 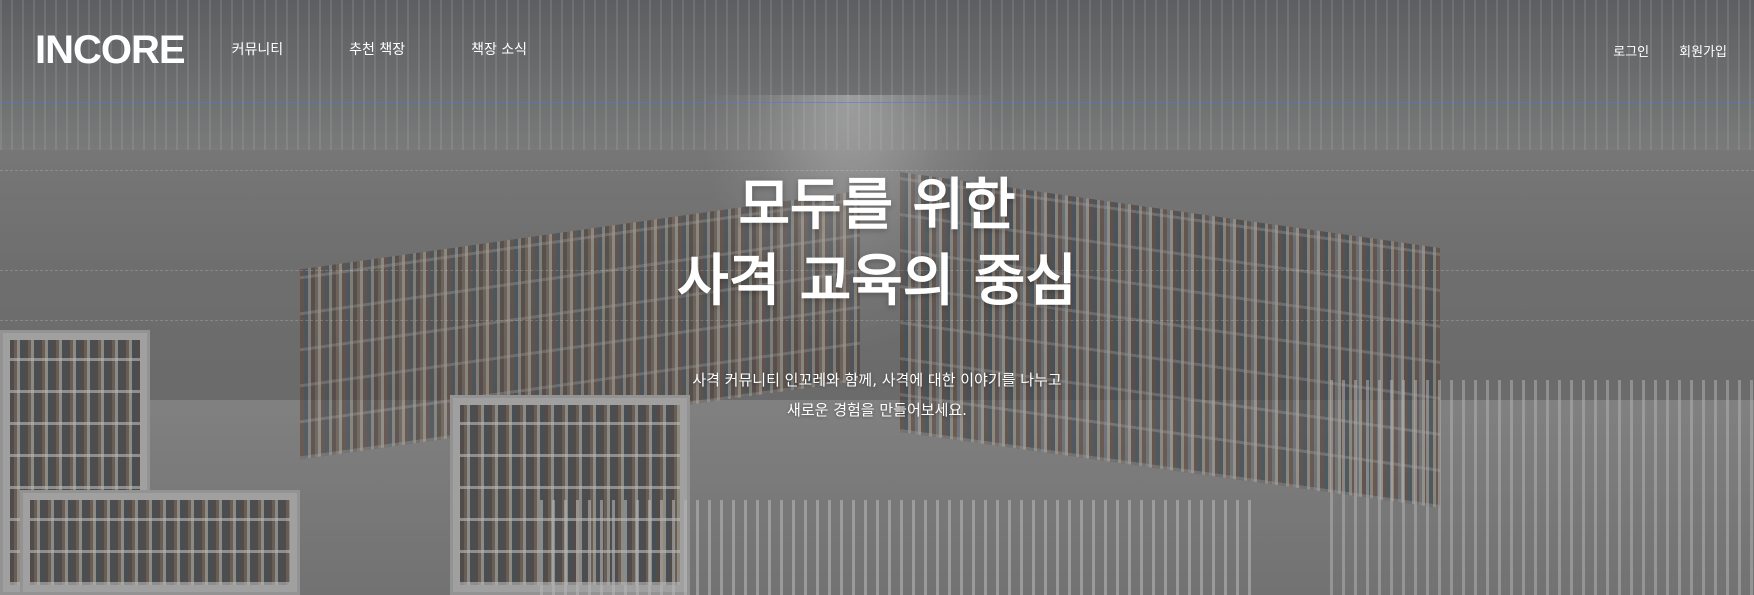 What do you see at coordinates (258, 50) in the screenshot?
I see `menu-item-community: 커뮤니티` at bounding box center [258, 50].